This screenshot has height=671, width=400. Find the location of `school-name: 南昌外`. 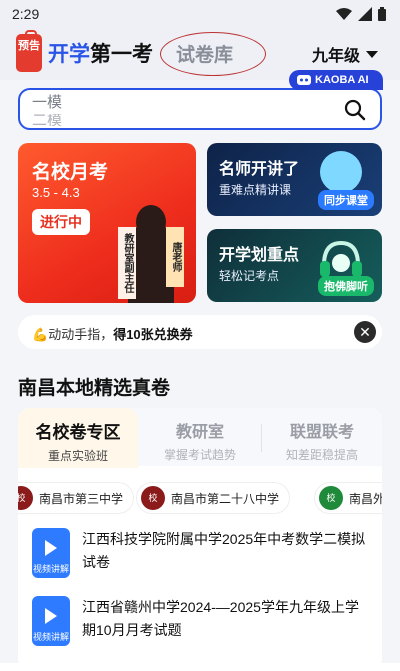

school-name: 南昌外 is located at coordinates (365, 498).